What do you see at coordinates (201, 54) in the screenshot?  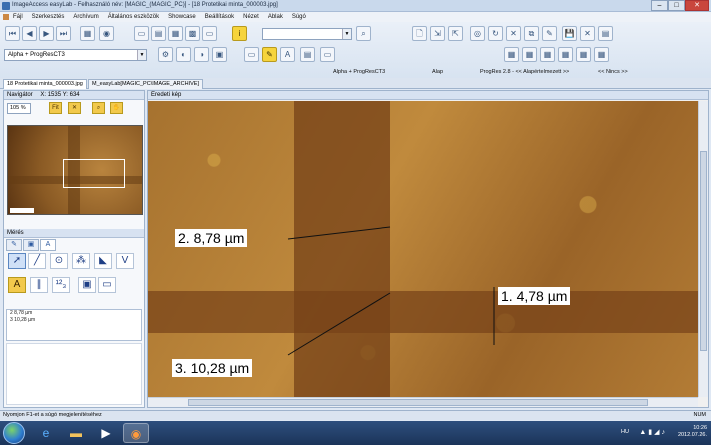 I see `capture-icon: ◑` at bounding box center [201, 54].